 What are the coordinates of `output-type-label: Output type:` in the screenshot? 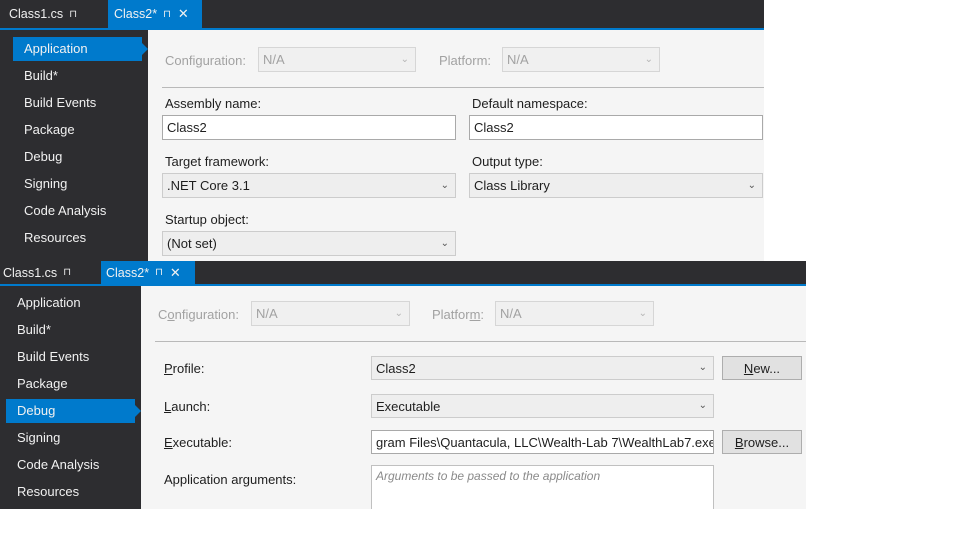 It's located at (507, 161).